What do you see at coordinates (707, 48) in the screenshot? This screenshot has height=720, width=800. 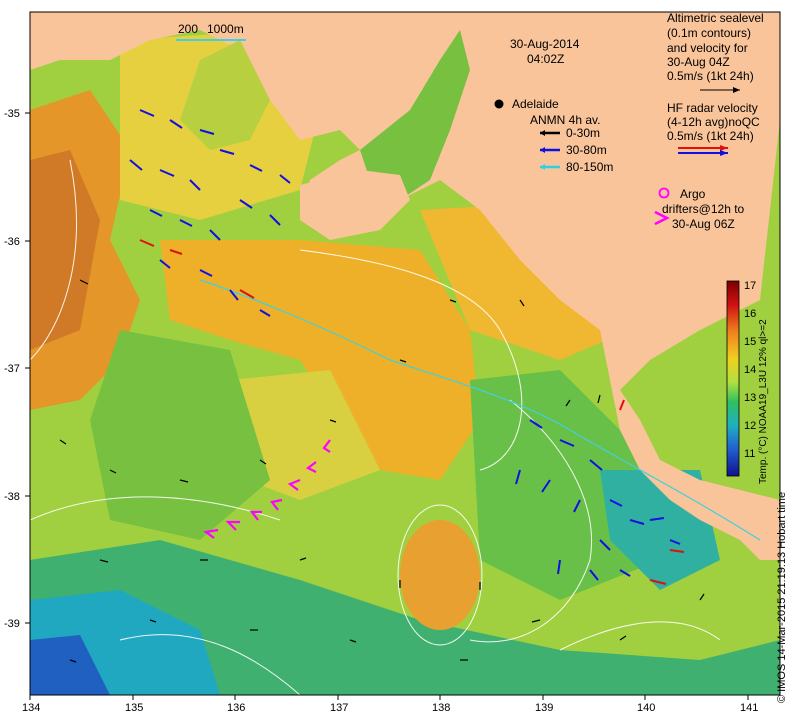 I see `altimetry-legend-line-2: and velocity for` at bounding box center [707, 48].